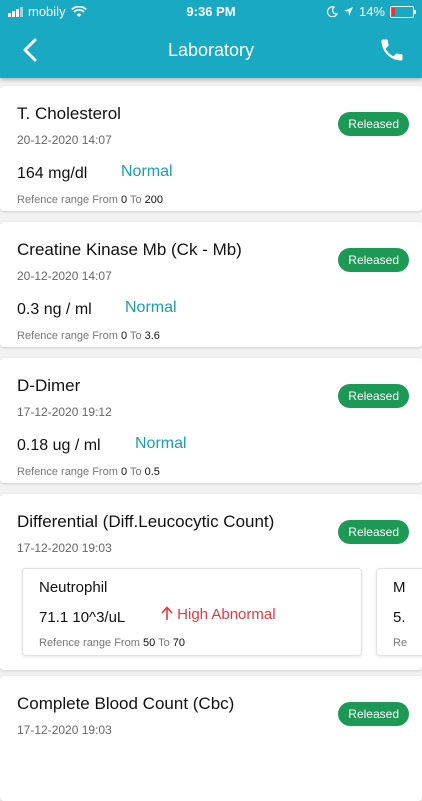 The image size is (422, 801). What do you see at coordinates (399, 617) in the screenshot?
I see `component-value: 5.` at bounding box center [399, 617].